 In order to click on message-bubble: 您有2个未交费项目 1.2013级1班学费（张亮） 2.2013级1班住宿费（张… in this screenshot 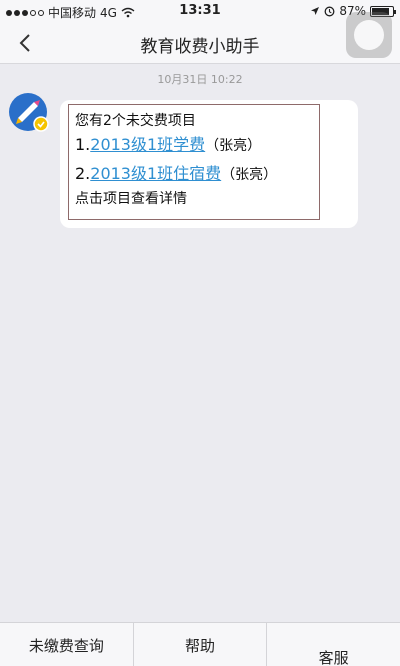, I will do `click(209, 164)`.